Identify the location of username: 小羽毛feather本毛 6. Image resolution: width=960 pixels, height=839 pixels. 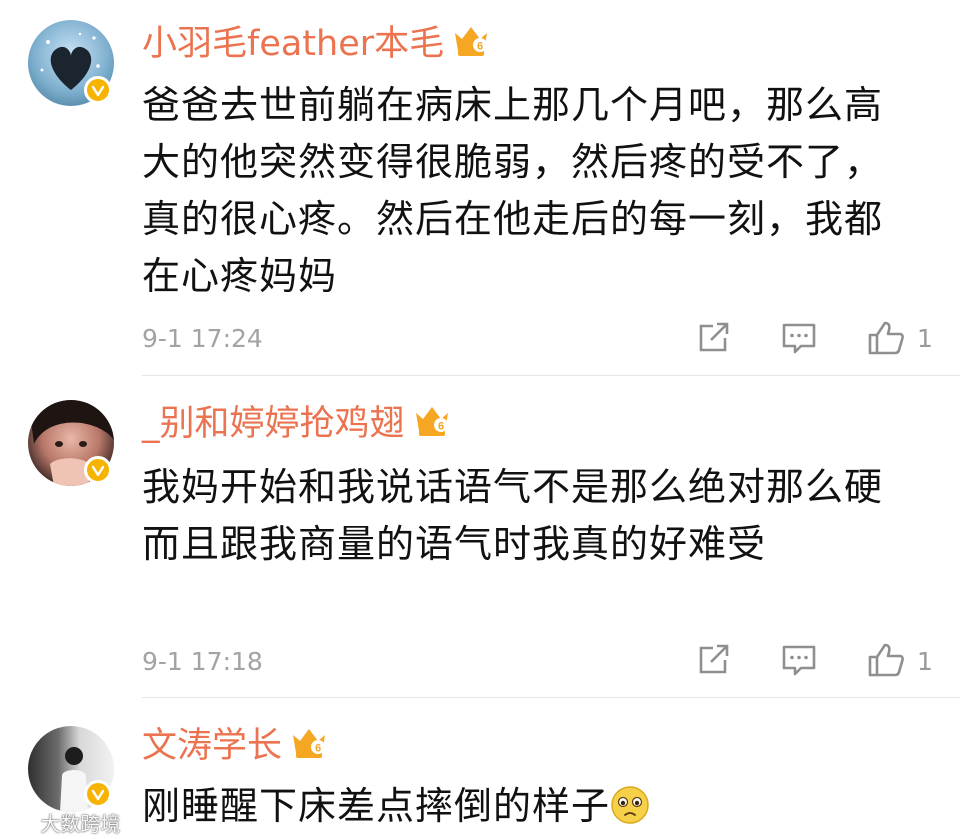
(316, 46).